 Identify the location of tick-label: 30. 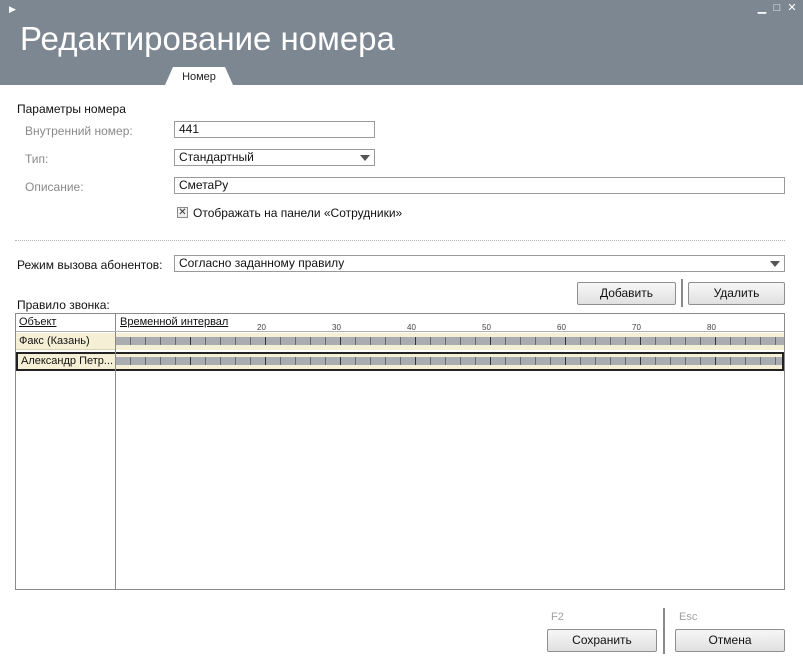
(336, 327).